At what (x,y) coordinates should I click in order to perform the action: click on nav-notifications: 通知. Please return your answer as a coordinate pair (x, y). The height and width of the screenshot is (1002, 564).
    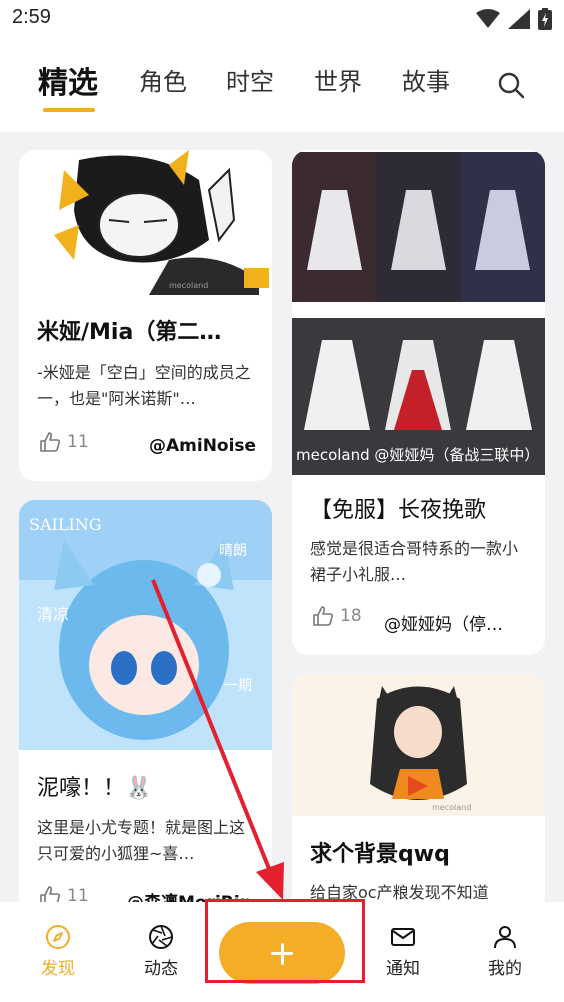
    Looking at the image, I should click on (403, 951).